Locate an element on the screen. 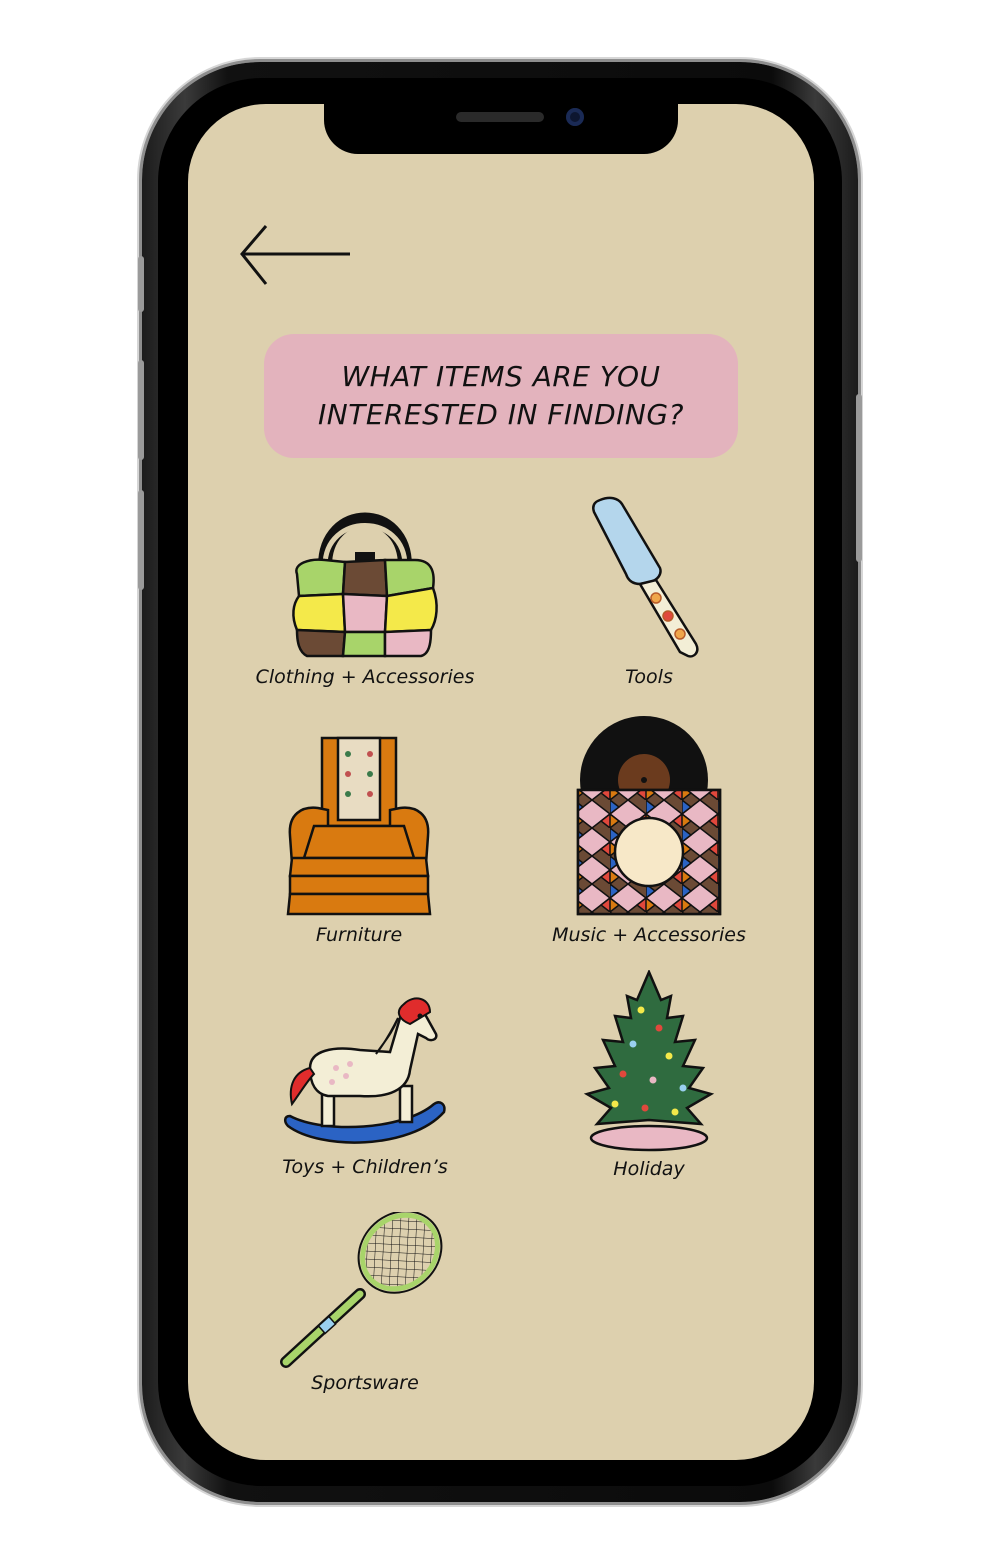  back-button is located at coordinates (296, 258).